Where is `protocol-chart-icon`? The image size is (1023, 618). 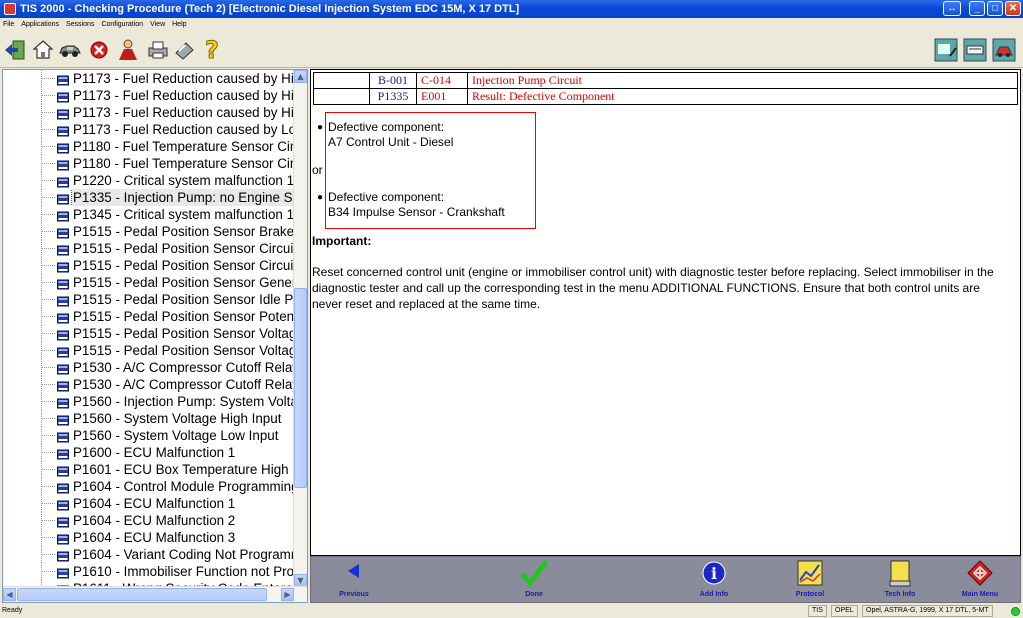
protocol-chart-icon is located at coordinates (810, 573).